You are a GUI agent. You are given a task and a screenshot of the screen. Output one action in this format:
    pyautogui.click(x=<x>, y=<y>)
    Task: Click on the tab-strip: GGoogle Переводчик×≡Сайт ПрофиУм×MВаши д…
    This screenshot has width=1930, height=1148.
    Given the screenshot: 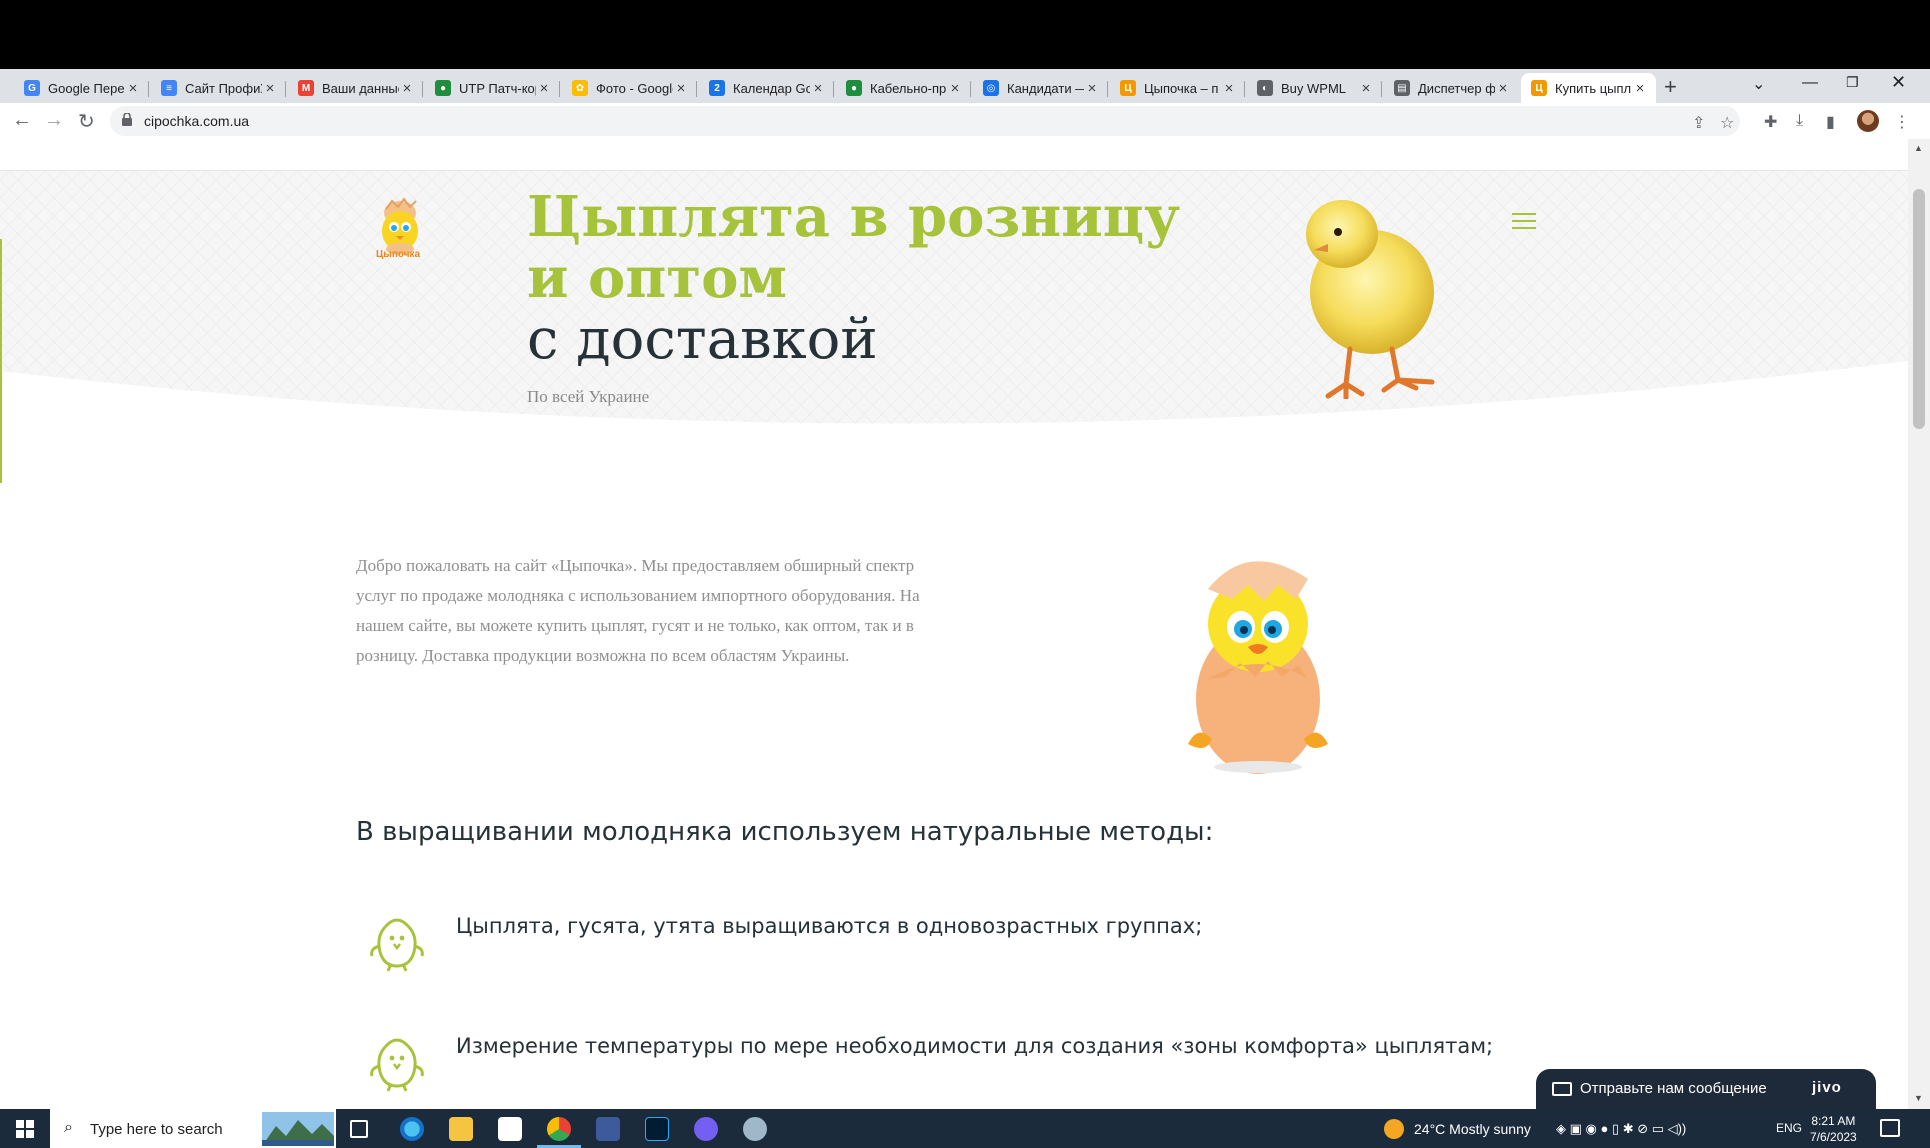 What is the action you would take?
    pyautogui.click(x=965, y=86)
    